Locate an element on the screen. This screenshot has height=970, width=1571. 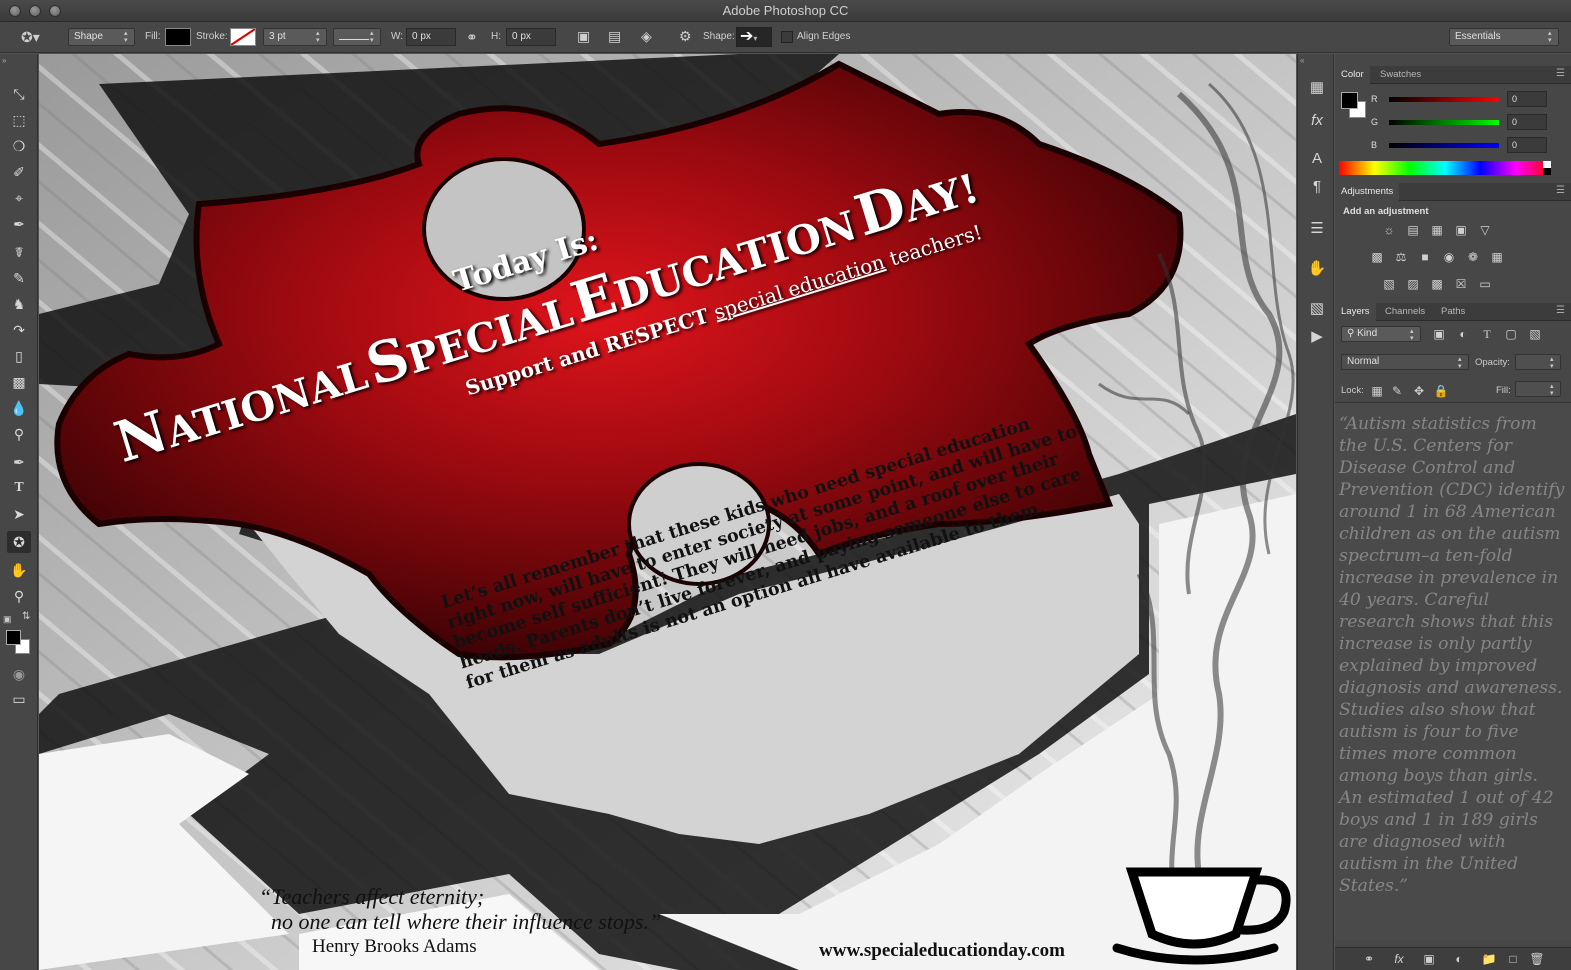
photo-filter-icon: ◉ is located at coordinates (1449, 257).